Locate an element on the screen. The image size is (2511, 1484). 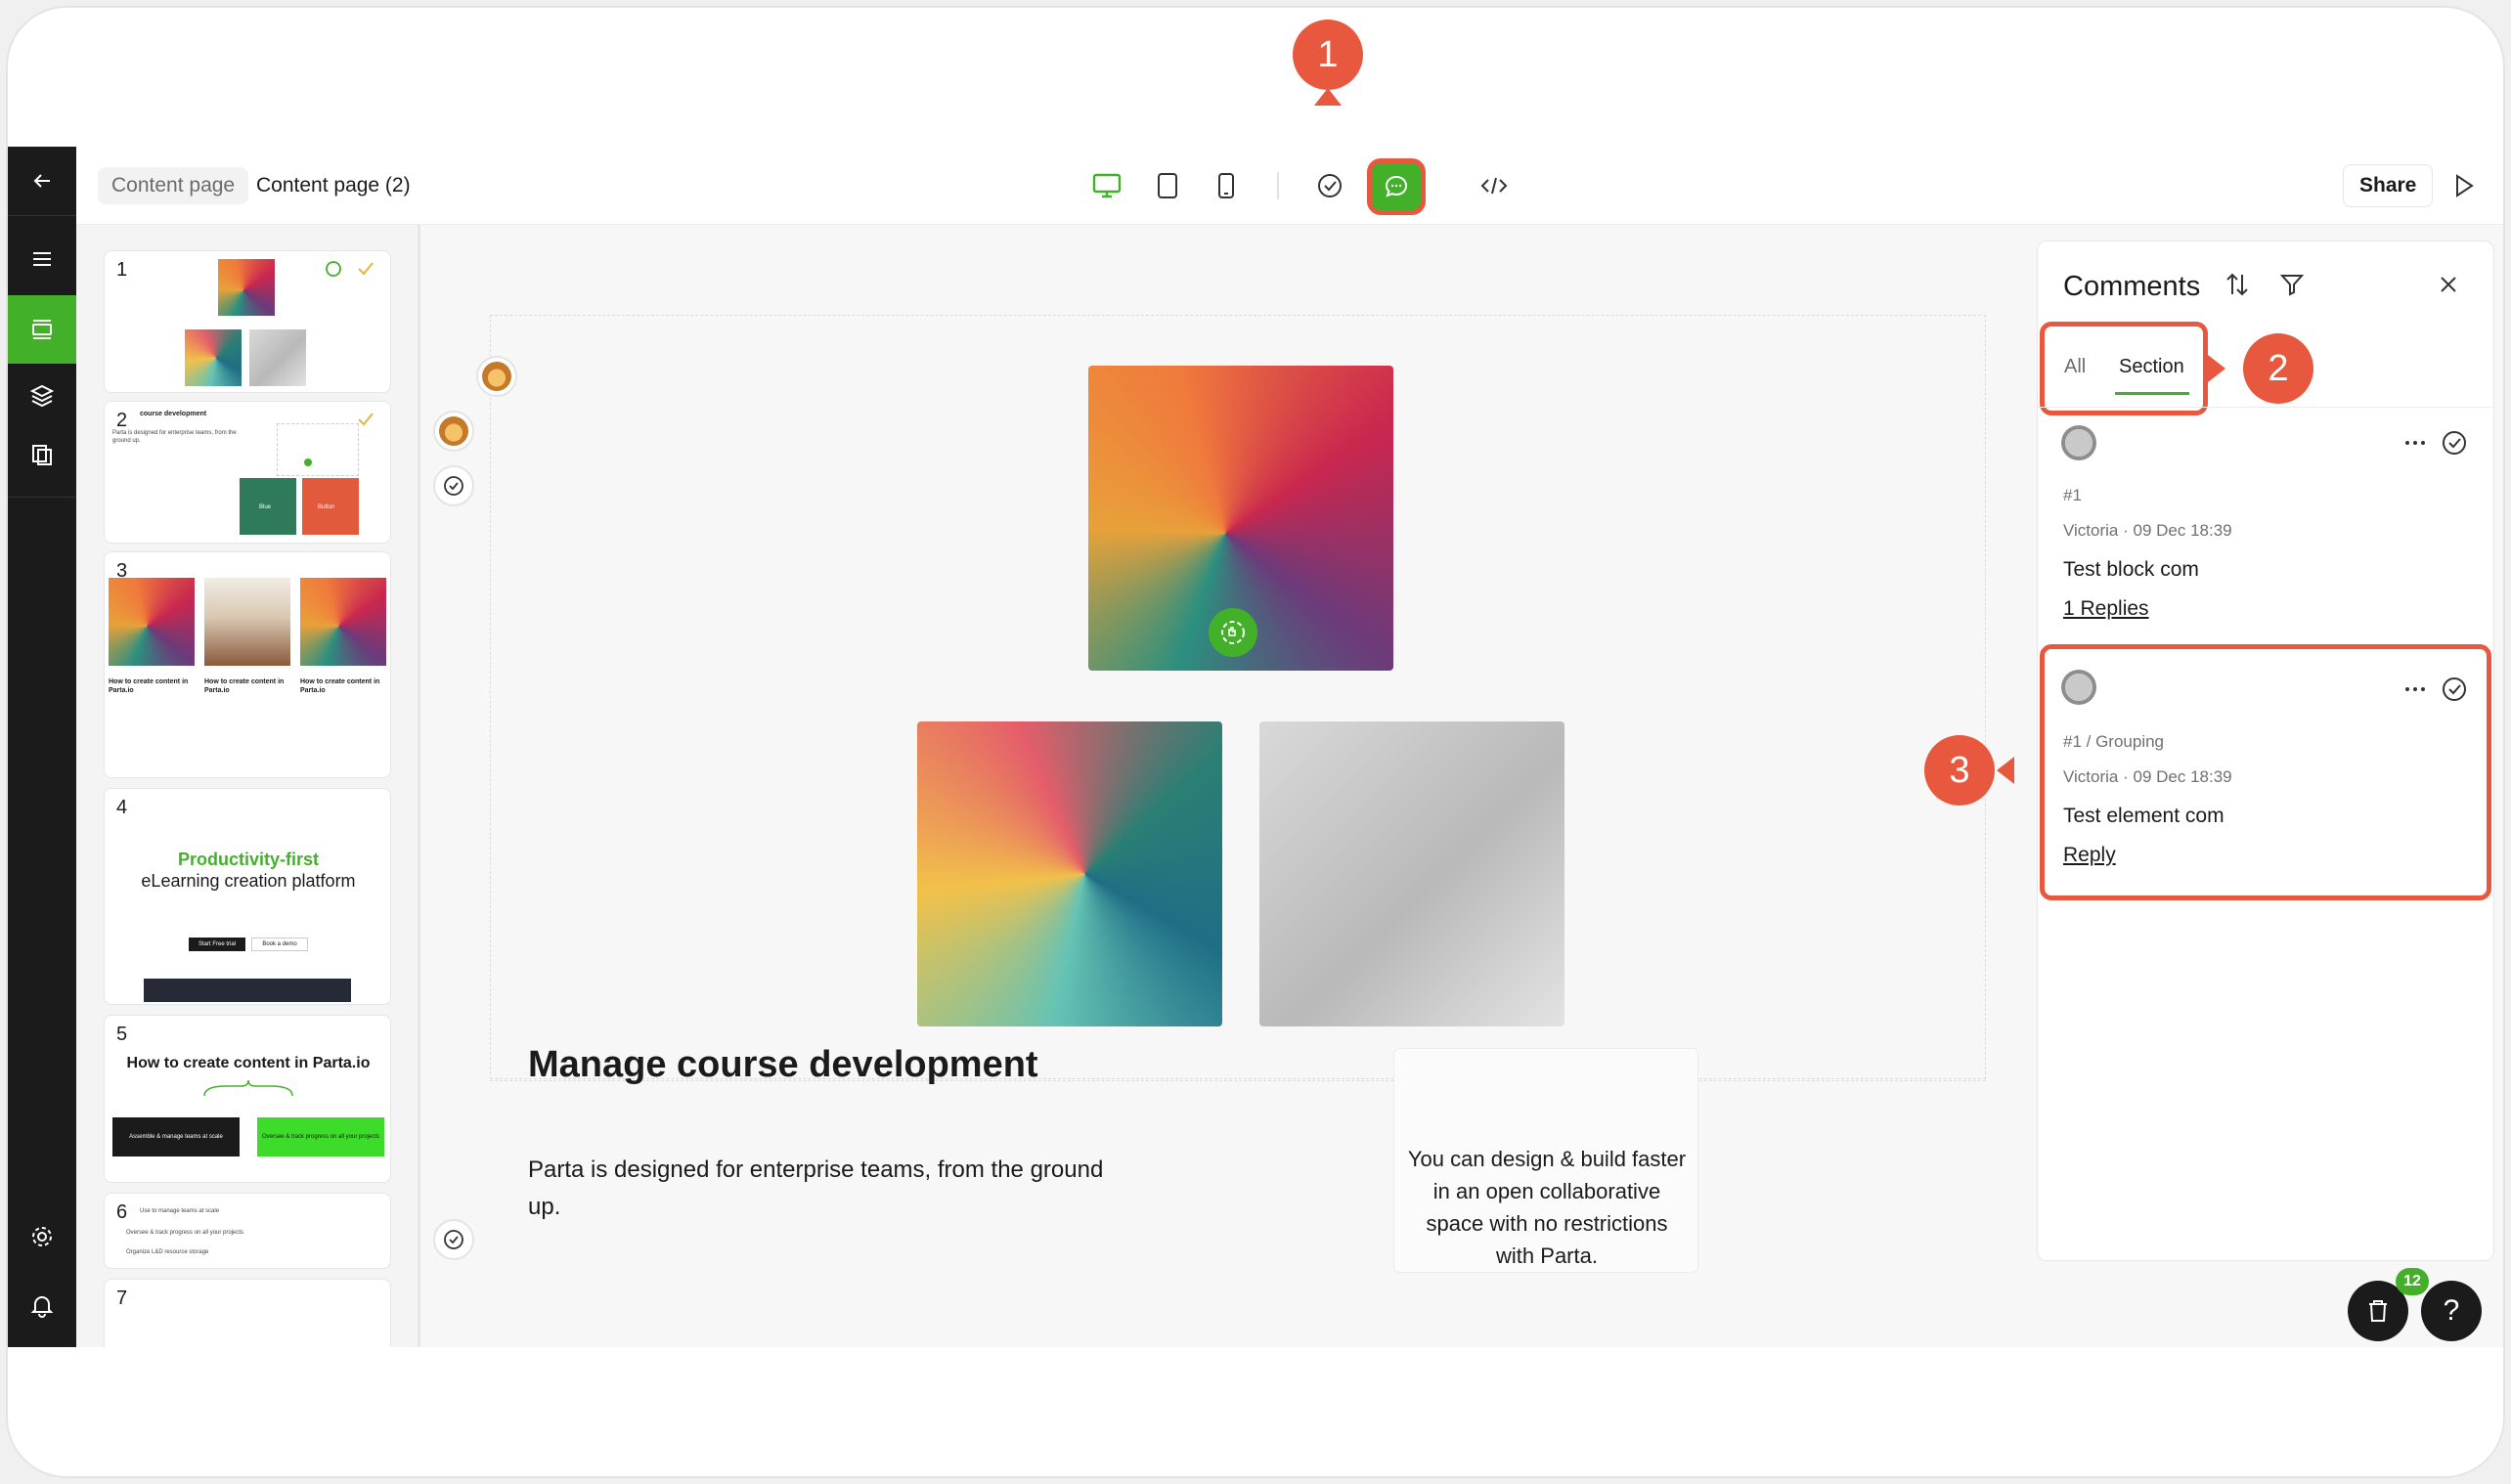
preview-button is located at coordinates (2464, 185).